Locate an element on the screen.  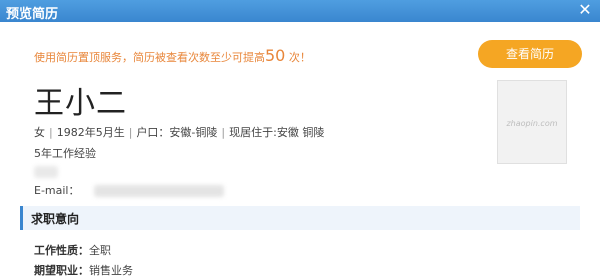
promo-banner: 使用简历置顶服务，简历被查看次数至少可提高50 次！ is located at coordinates (172, 55).